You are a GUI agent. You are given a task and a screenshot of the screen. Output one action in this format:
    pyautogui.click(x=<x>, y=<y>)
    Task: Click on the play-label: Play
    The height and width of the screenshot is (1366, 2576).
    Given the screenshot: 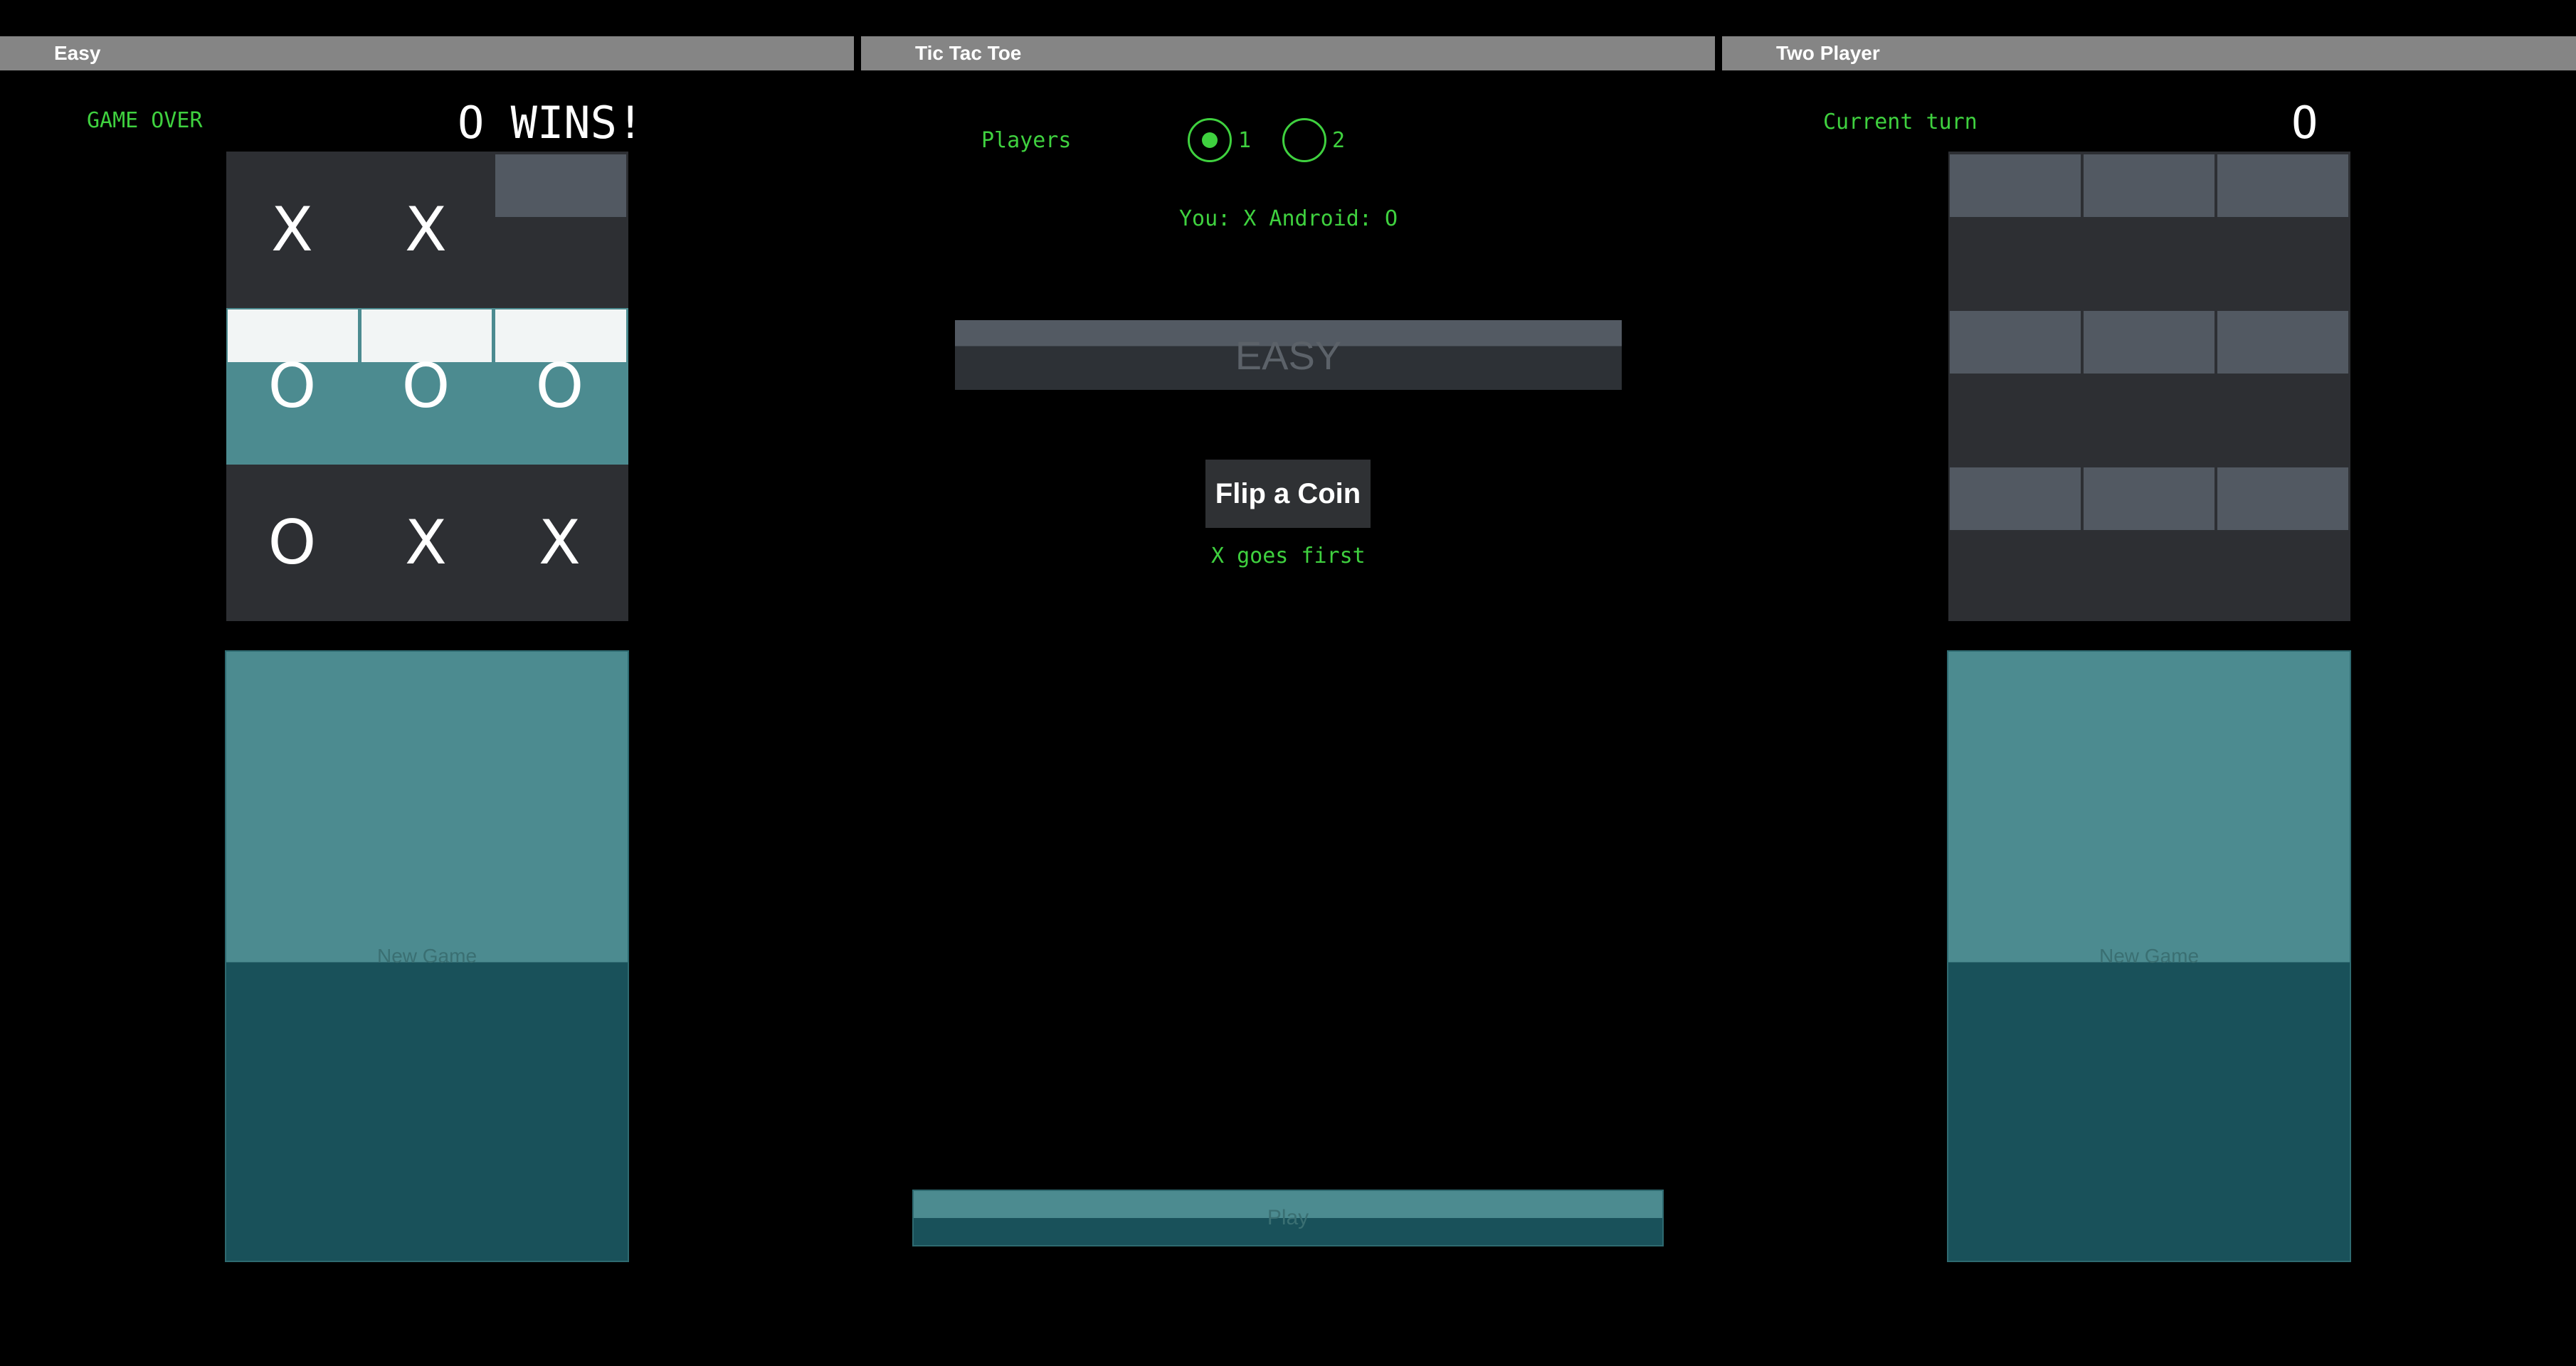 What is the action you would take?
    pyautogui.click(x=1288, y=1217)
    